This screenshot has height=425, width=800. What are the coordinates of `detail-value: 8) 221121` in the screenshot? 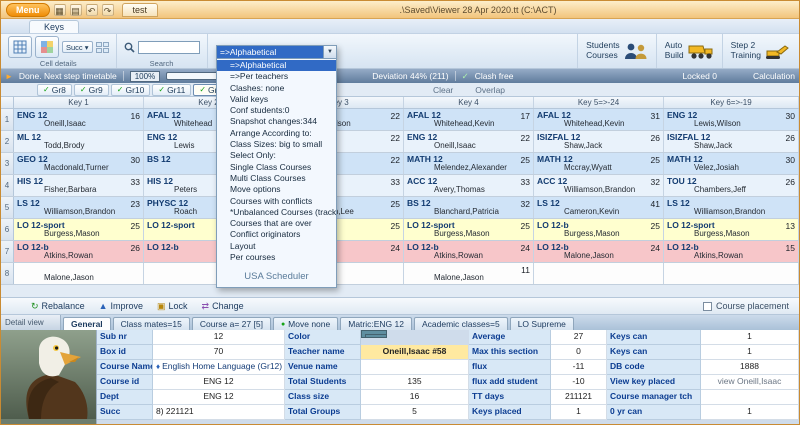 It's located at (219, 412).